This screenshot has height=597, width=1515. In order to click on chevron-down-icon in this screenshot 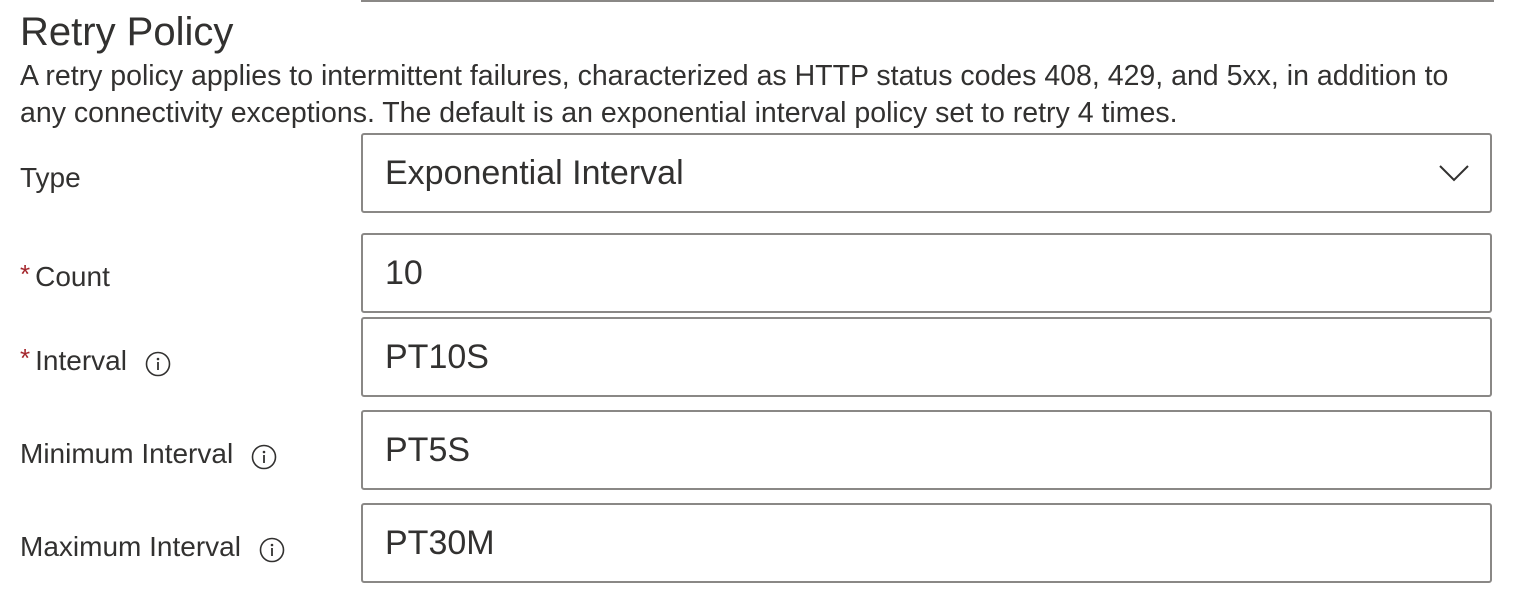, I will do `click(1454, 173)`.